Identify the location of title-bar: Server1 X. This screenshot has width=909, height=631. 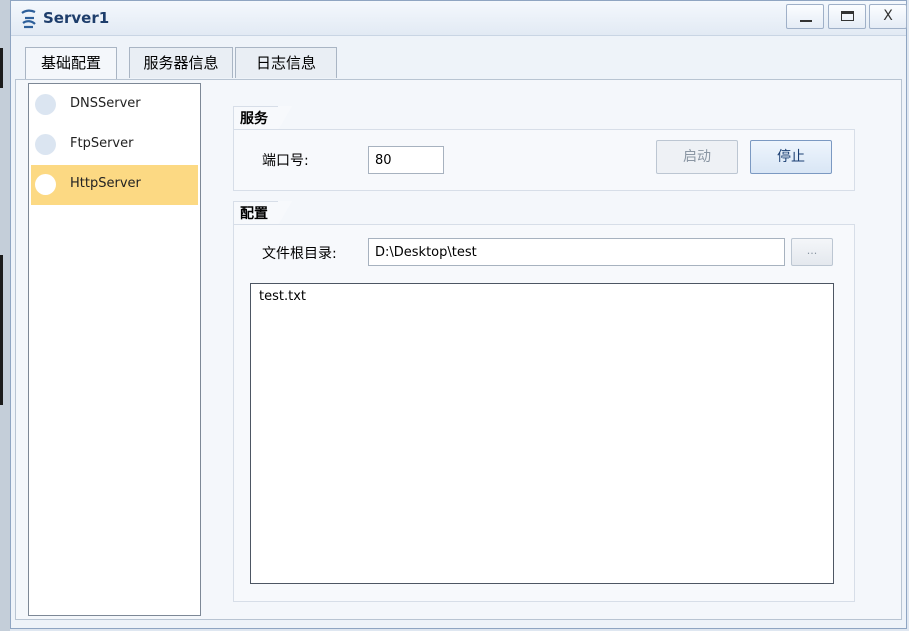
(459, 18).